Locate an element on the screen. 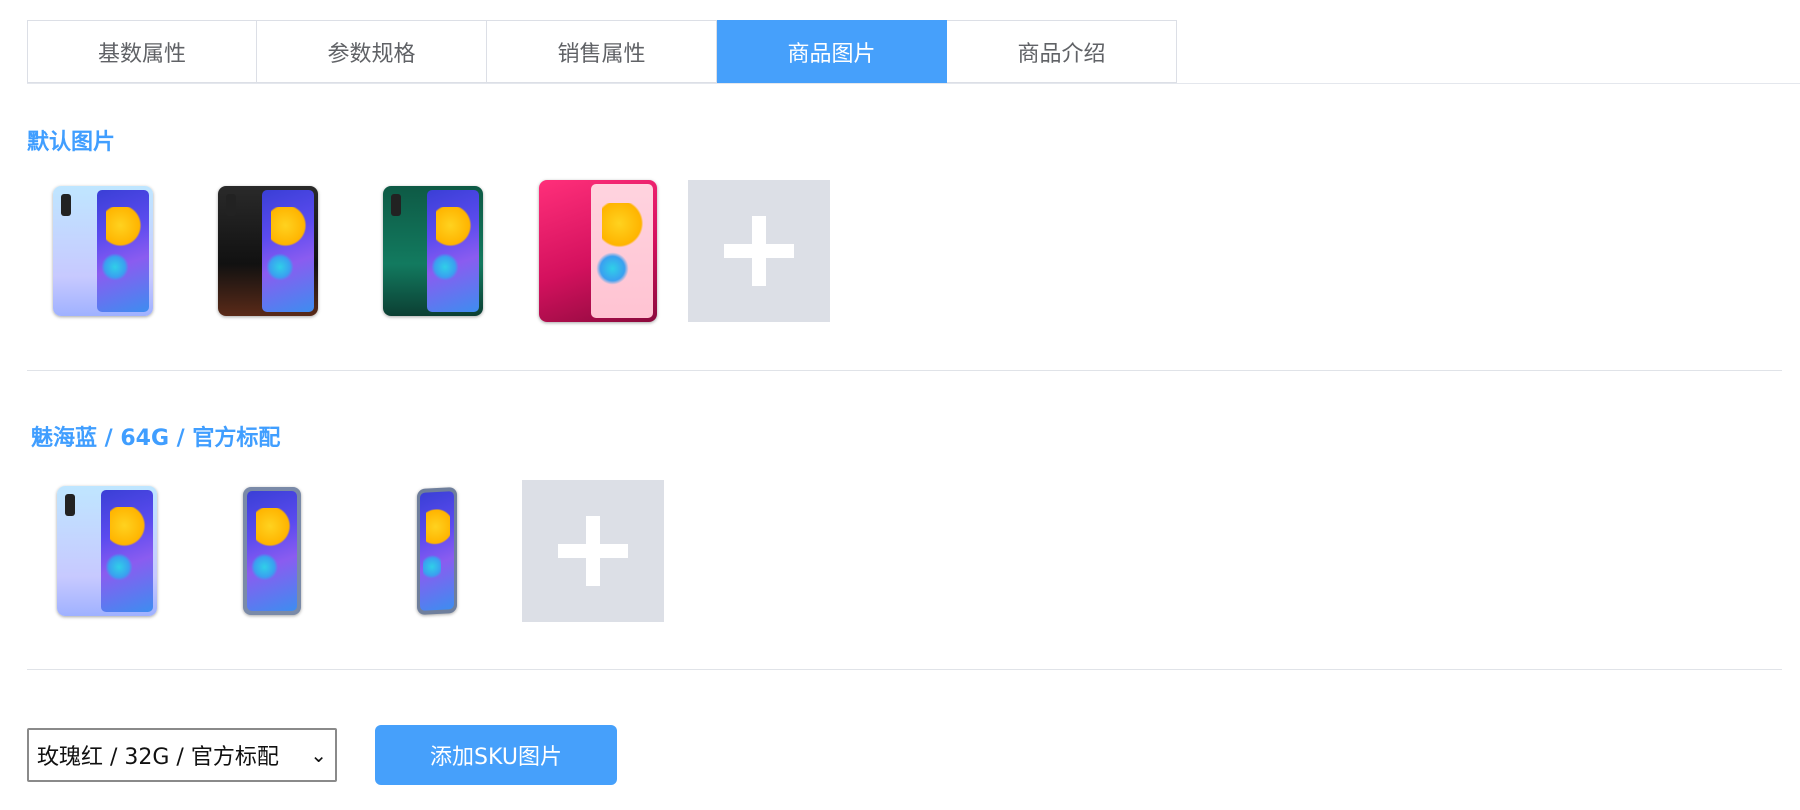 This screenshot has height=810, width=1800. tab-product-intro: 商品介绍 is located at coordinates (1062, 51).